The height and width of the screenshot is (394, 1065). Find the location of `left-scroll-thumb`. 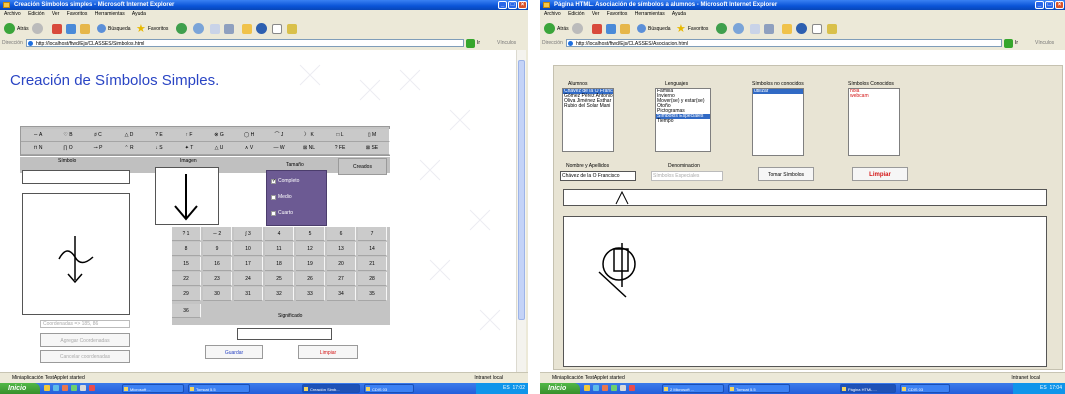

left-scroll-thumb is located at coordinates (521, 190).